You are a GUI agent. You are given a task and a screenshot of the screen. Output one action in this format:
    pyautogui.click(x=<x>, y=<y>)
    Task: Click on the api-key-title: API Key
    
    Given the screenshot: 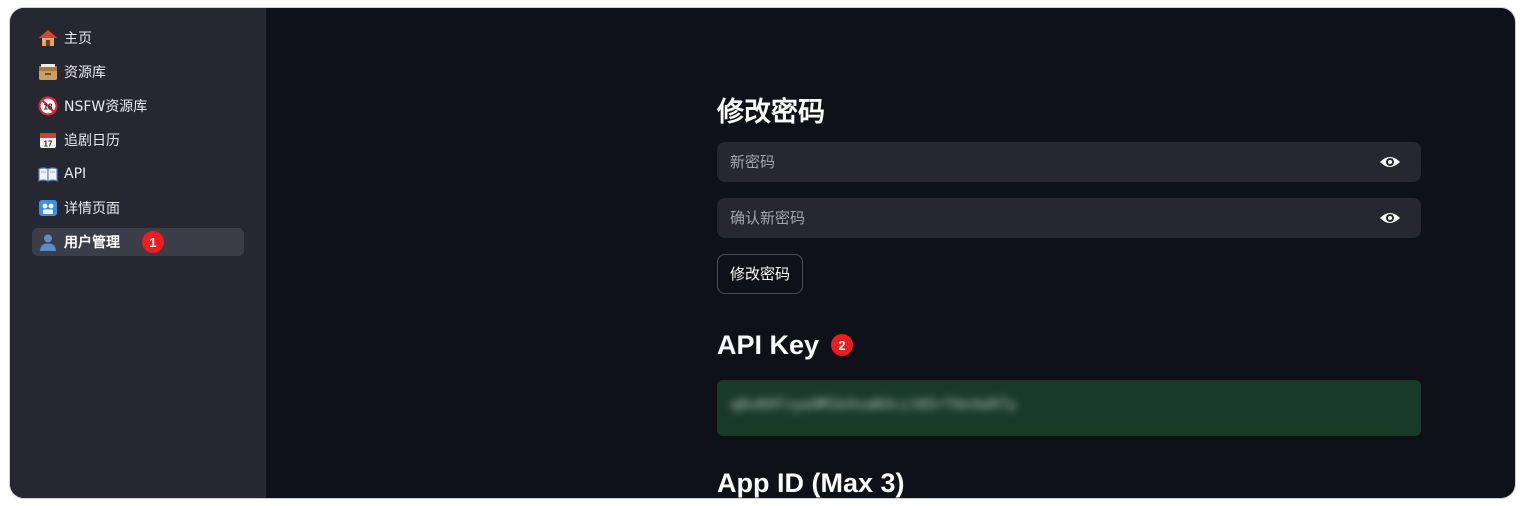 What is the action you would take?
    pyautogui.click(x=768, y=344)
    